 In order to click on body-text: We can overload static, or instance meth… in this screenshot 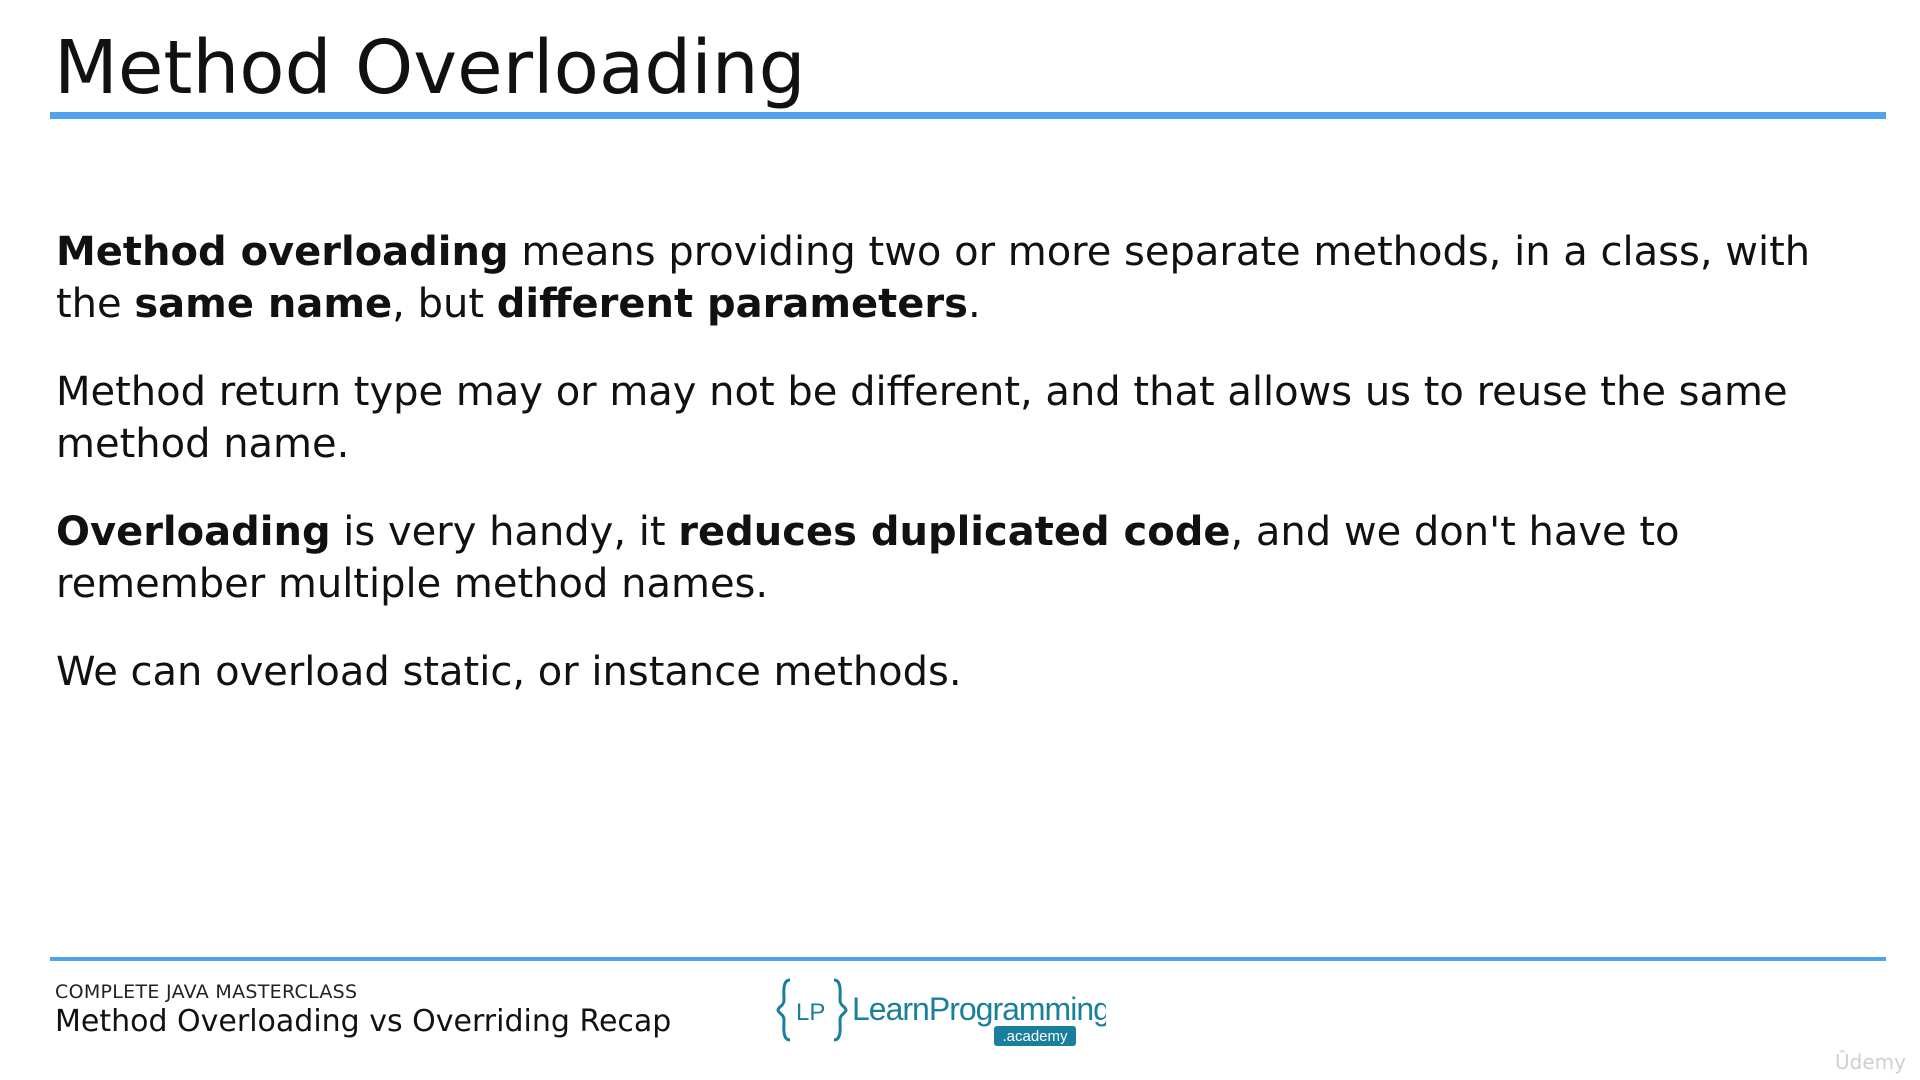, I will do `click(509, 672)`.